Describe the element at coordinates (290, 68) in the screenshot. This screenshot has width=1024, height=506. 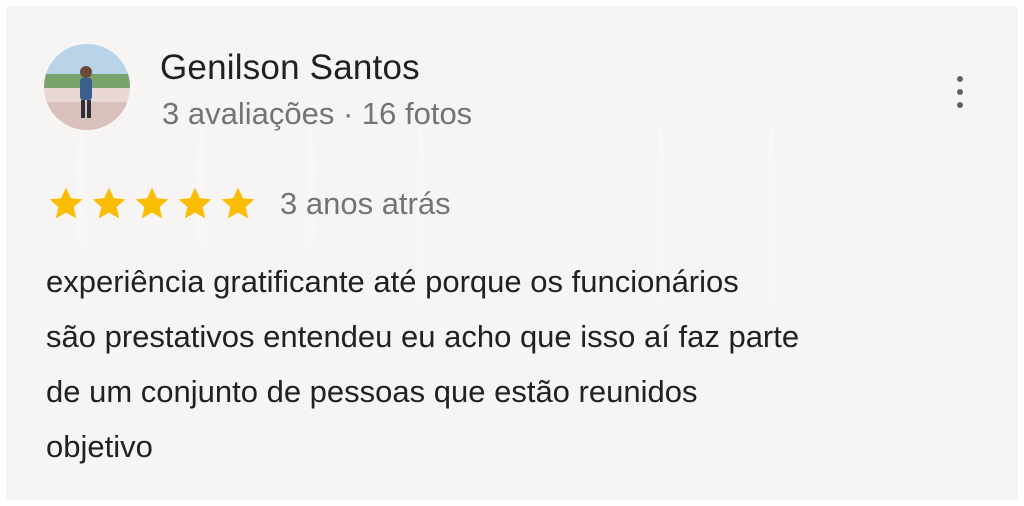
I see `author-name: Genilson Santos` at that location.